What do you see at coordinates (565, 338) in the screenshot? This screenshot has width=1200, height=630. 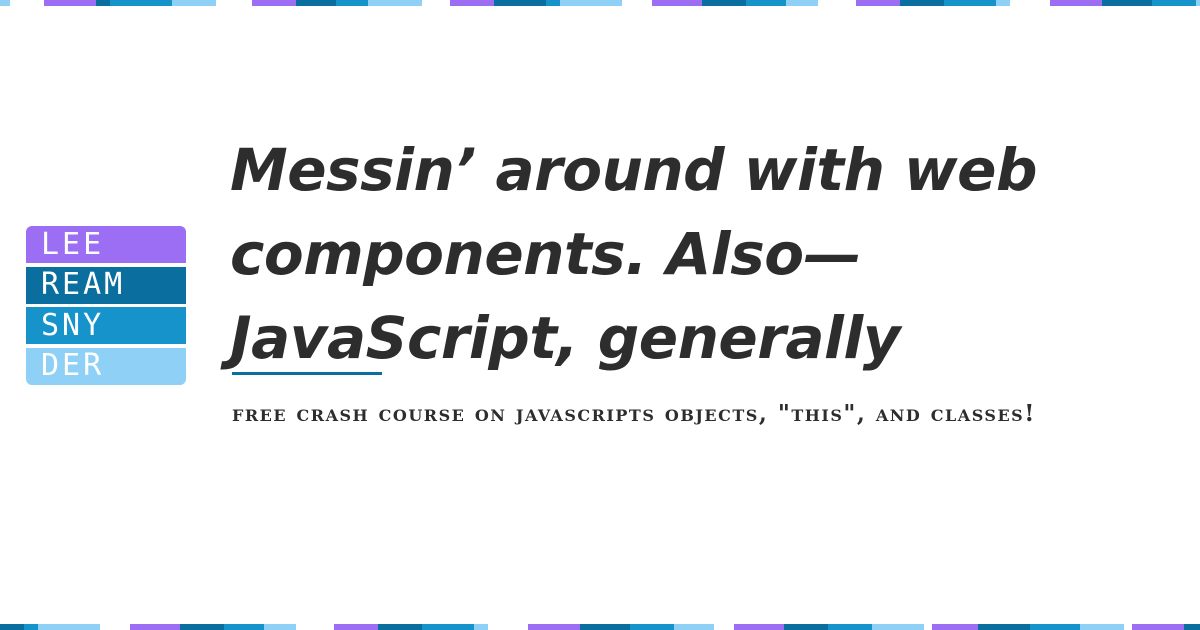 I see `post-title-line-3: JavaScript, generally` at bounding box center [565, 338].